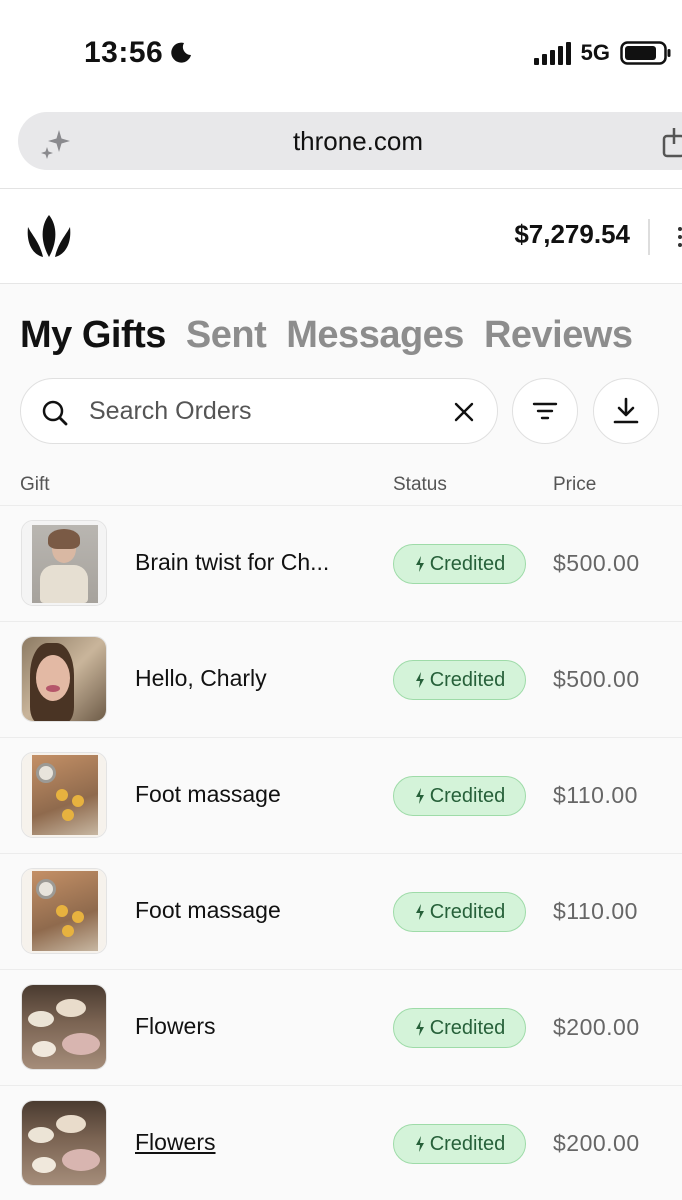  I want to click on browser-toolbar: throne.com, so click(341, 144).